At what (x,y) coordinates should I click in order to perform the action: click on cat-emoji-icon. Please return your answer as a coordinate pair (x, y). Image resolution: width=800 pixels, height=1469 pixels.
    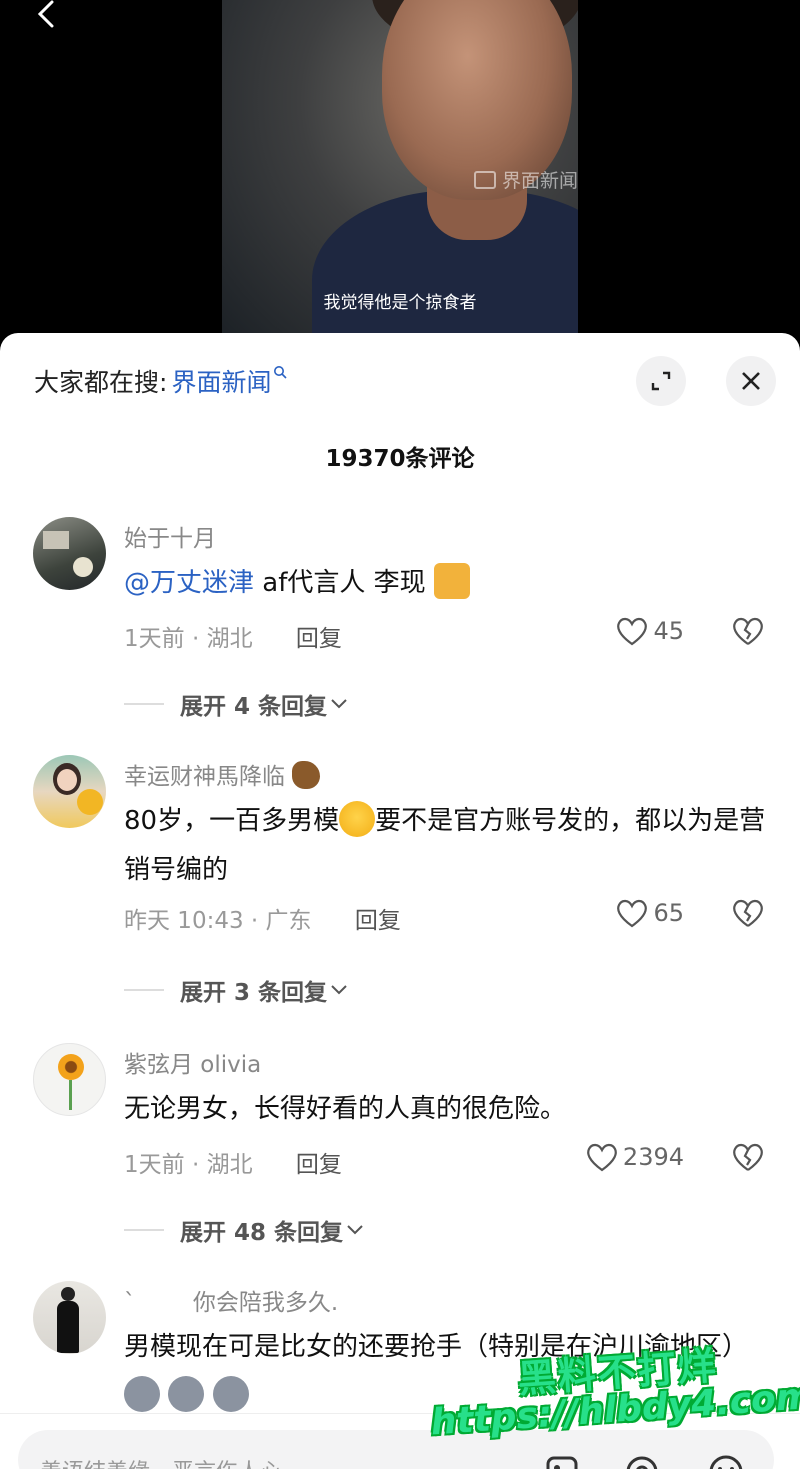
    Looking at the image, I should click on (451, 580).